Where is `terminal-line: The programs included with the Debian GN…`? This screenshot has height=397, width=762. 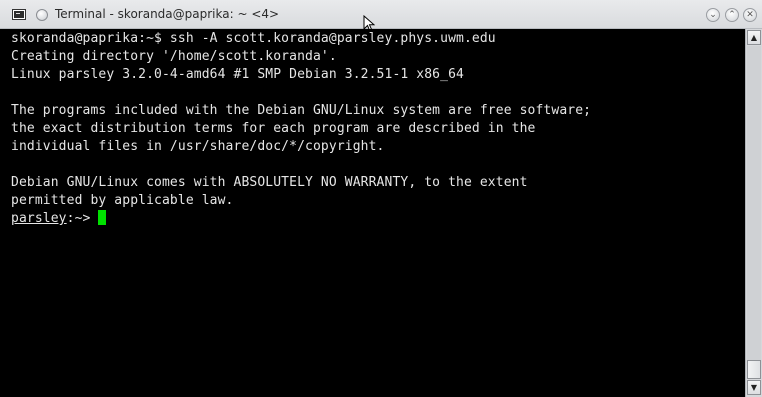 terminal-line: The programs included with the Debian GN… is located at coordinates (301, 110).